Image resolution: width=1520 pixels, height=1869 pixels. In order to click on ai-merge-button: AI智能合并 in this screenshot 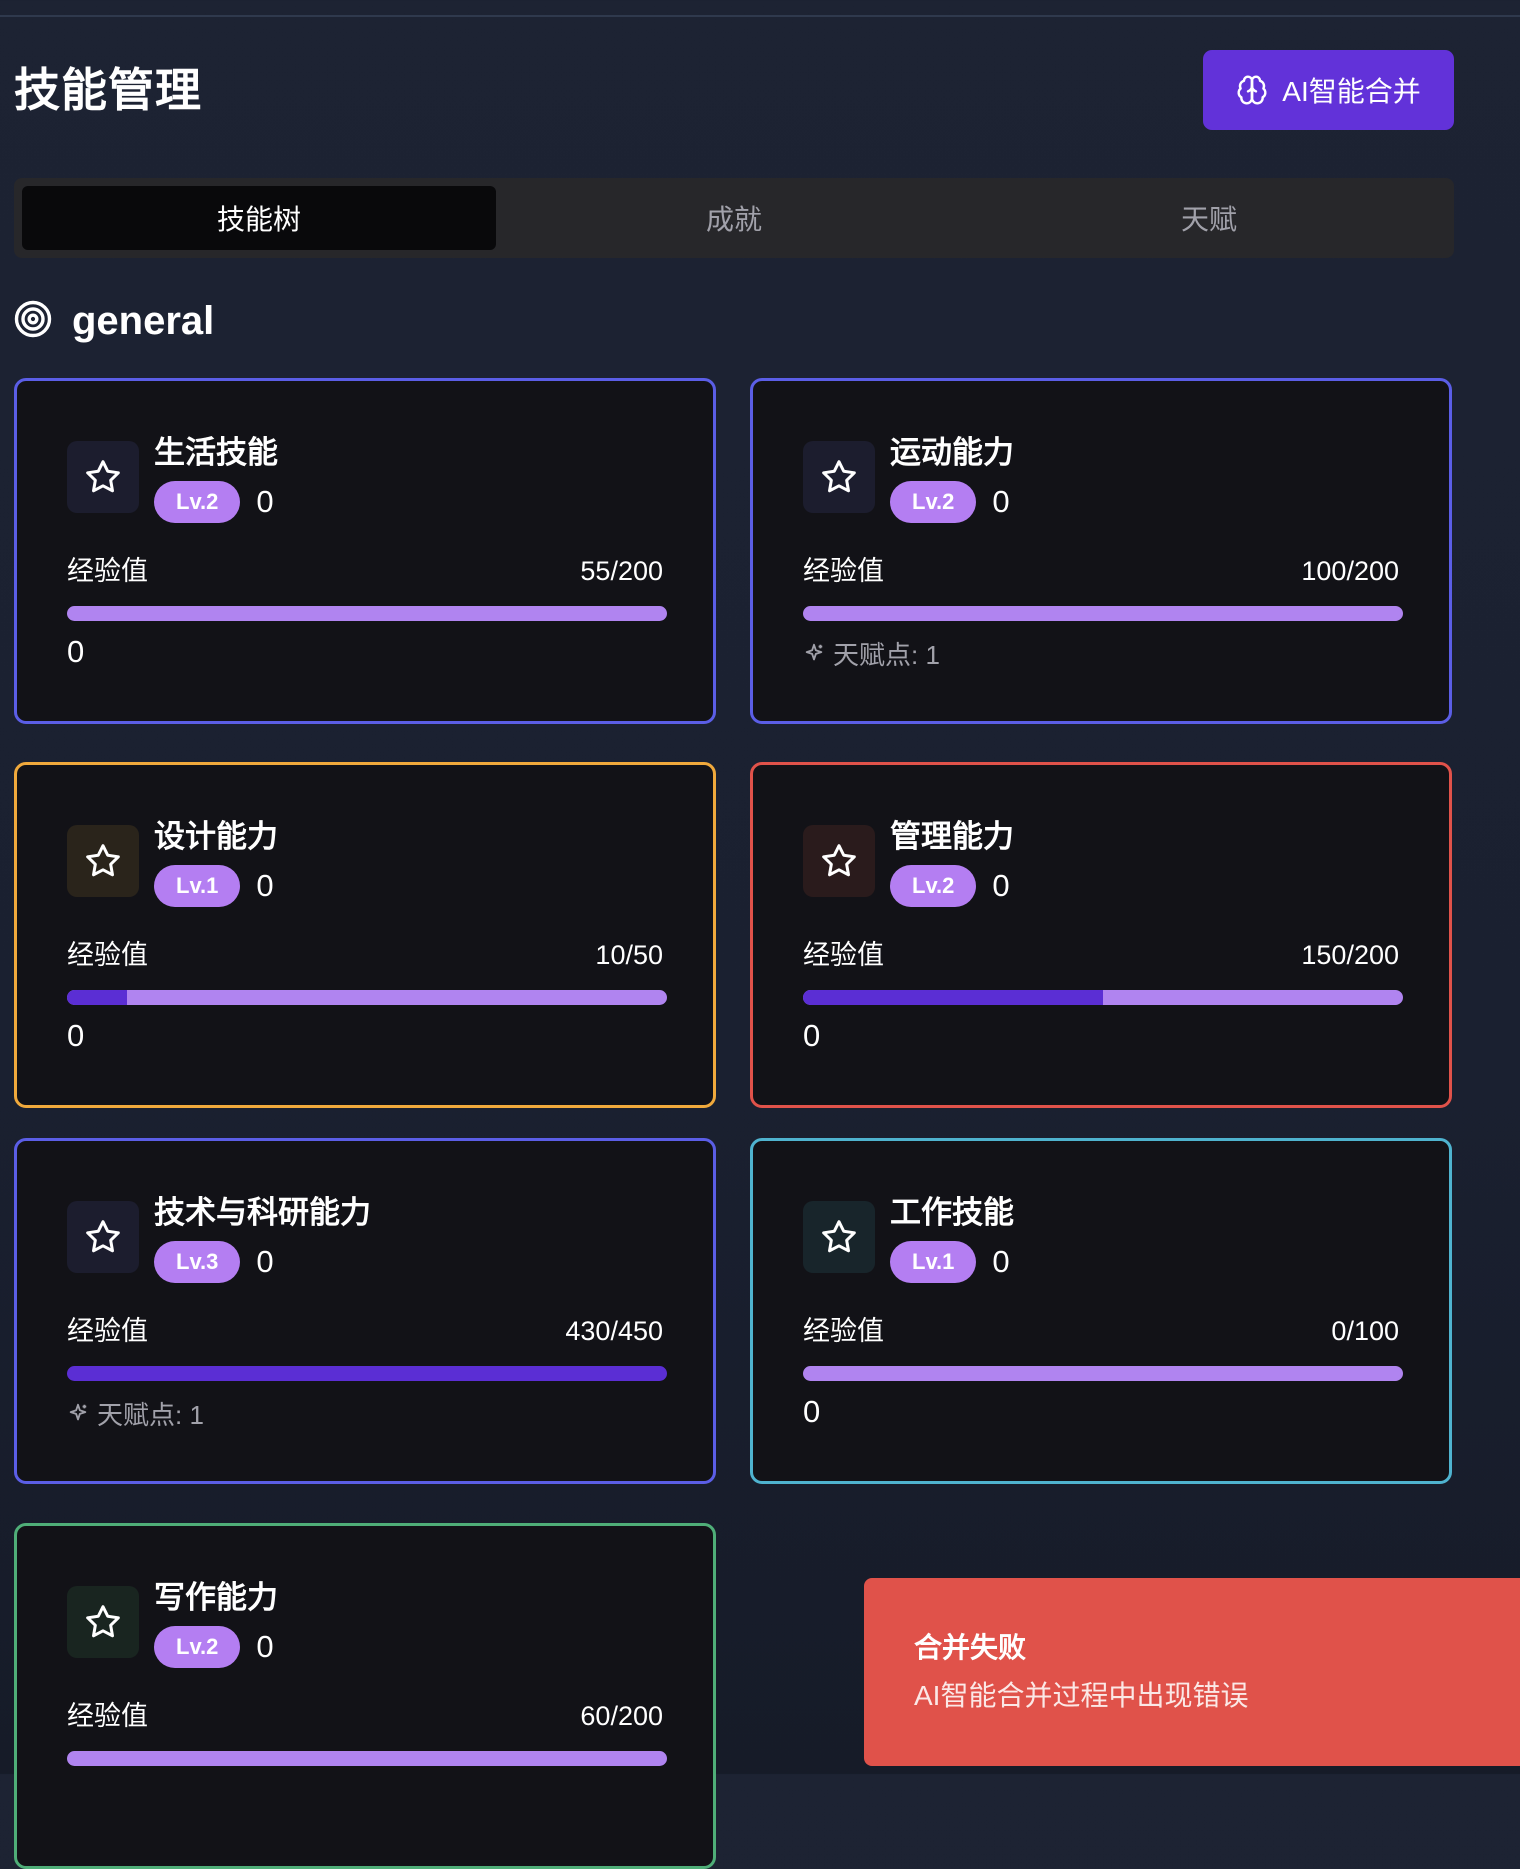, I will do `click(1328, 90)`.